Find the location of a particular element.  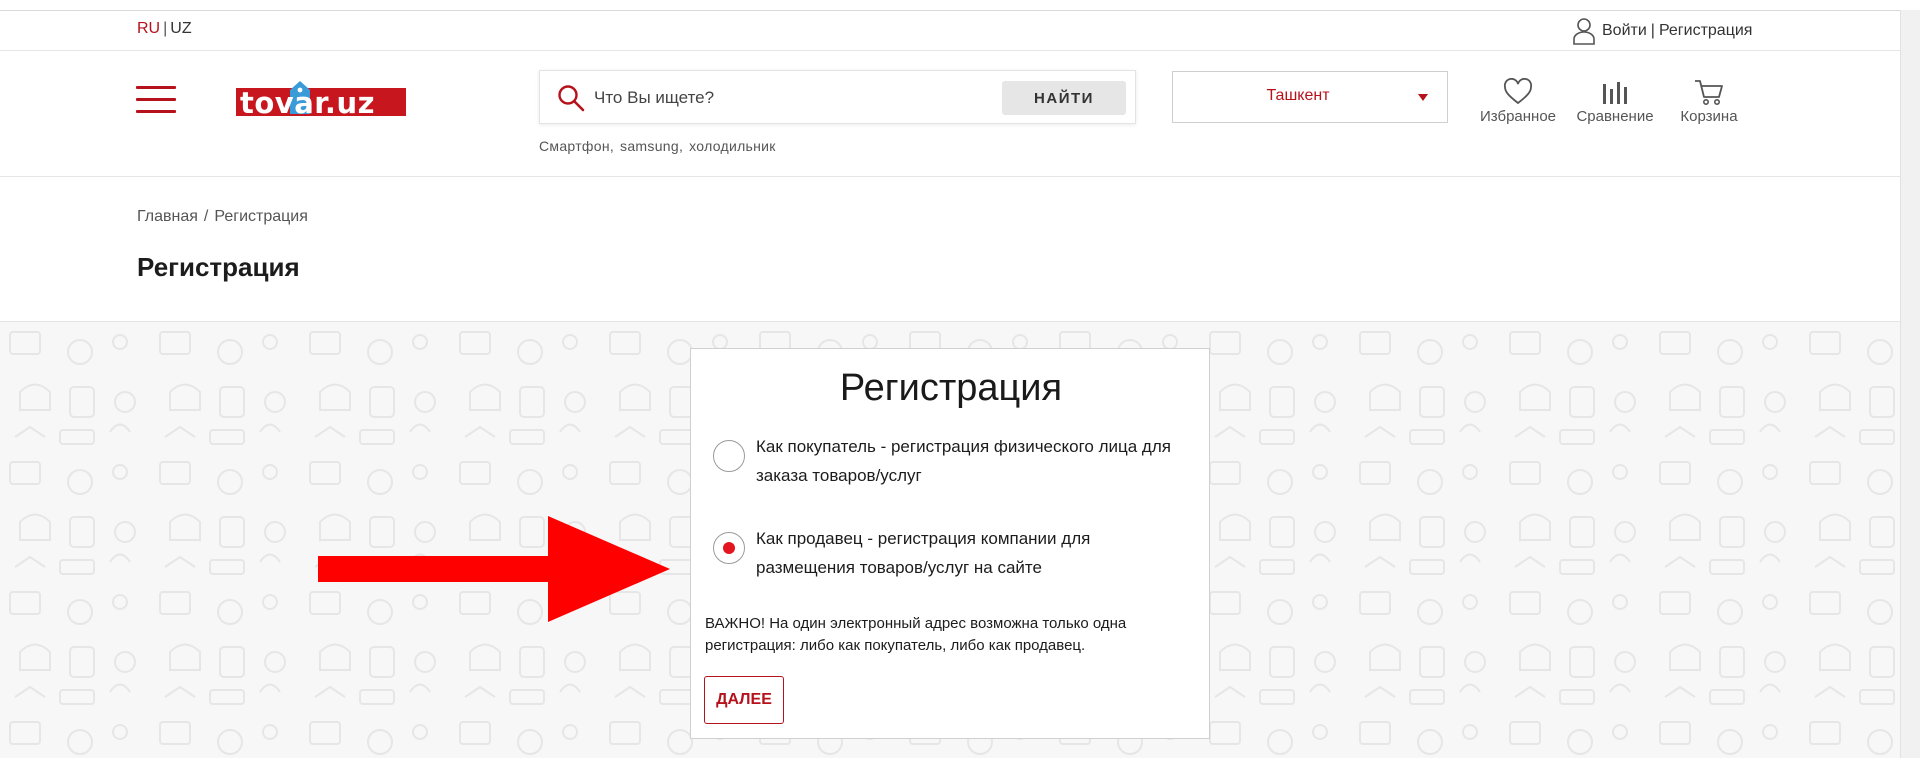

scrollbar is located at coordinates (1910, 384).